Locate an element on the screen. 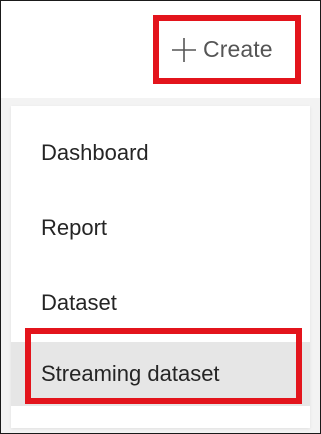 This screenshot has height=434, width=321. menu-item-report: Report is located at coordinates (160, 228).